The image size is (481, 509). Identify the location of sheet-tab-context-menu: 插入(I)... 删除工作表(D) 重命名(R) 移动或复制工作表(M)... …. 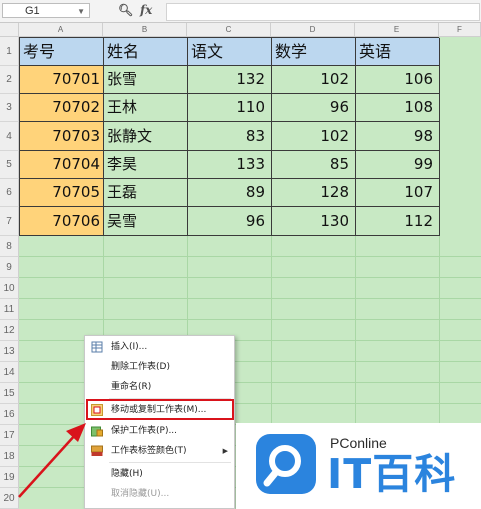
(159, 422).